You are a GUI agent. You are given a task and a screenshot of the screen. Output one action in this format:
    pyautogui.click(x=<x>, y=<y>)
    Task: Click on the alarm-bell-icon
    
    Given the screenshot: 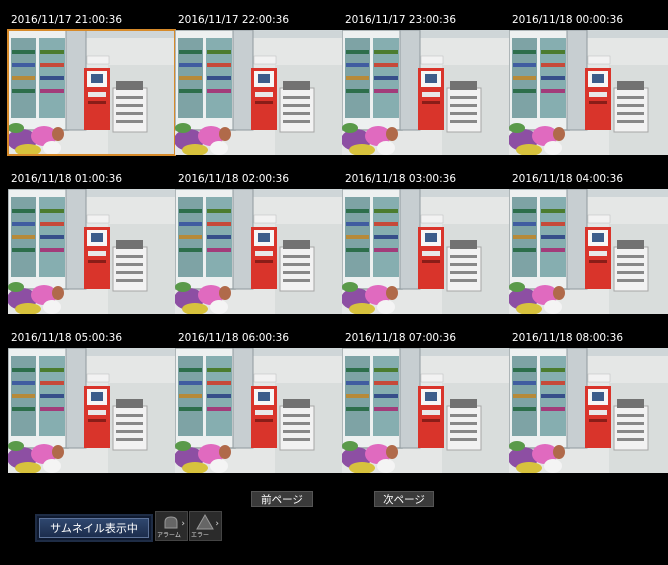 What is the action you would take?
    pyautogui.click(x=171, y=522)
    